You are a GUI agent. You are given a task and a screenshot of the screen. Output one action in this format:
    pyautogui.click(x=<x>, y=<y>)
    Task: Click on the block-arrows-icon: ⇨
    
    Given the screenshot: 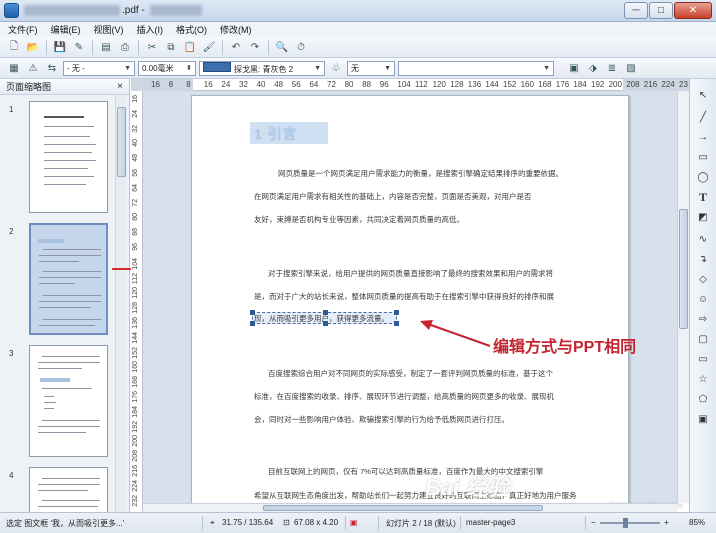 What is the action you would take?
    pyautogui.click(x=703, y=319)
    